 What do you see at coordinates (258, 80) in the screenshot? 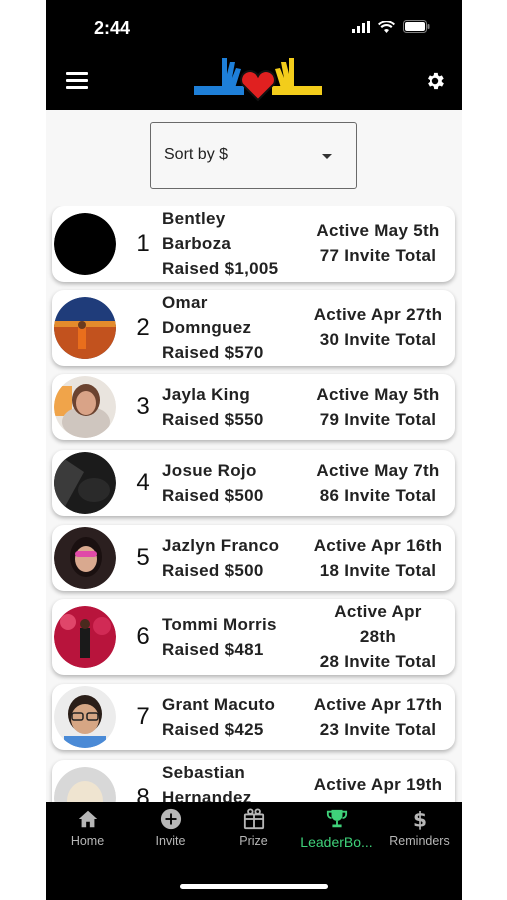
I see `hands-heart-logo` at bounding box center [258, 80].